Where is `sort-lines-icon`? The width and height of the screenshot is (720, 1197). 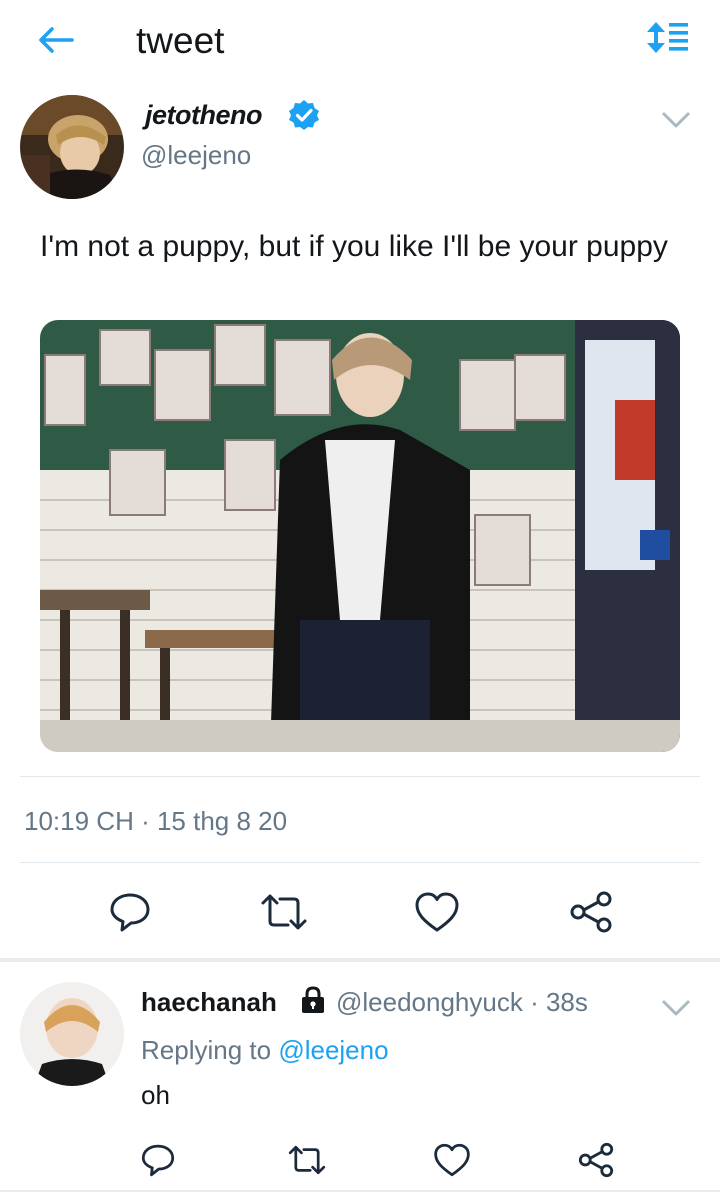
sort-lines-icon is located at coordinates (667, 37).